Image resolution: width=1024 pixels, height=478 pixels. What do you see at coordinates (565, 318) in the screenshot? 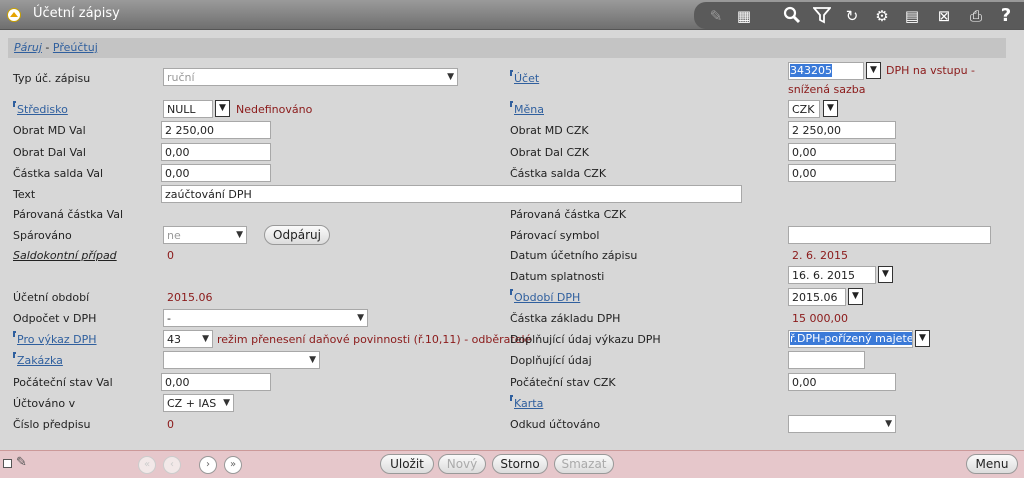
I see `castka-zakladu-label: Částka základu DPH` at bounding box center [565, 318].